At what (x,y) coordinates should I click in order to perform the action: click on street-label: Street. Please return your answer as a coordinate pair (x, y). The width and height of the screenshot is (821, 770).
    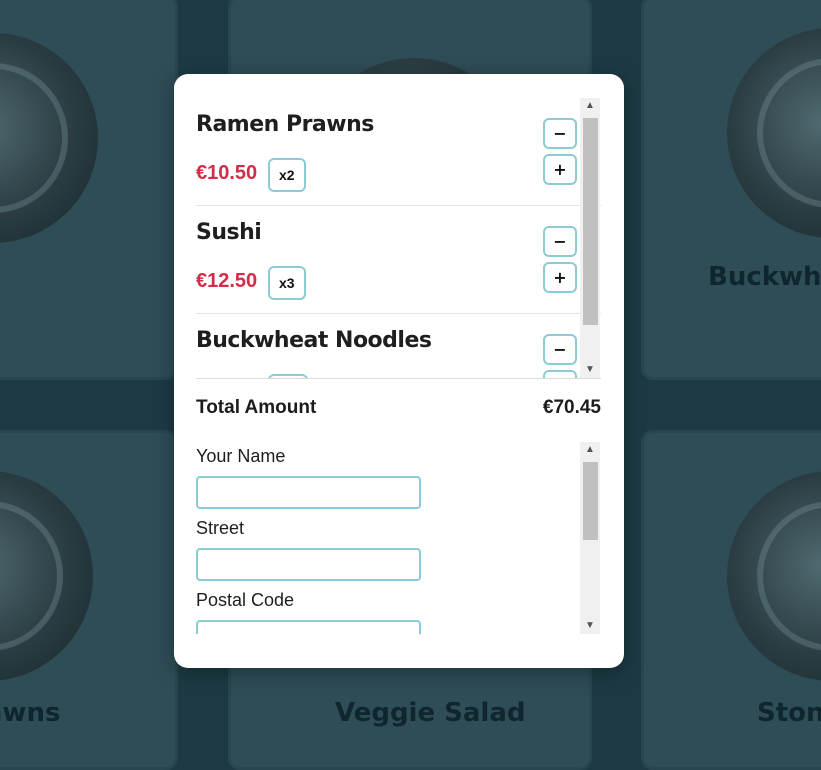
    Looking at the image, I should click on (220, 528).